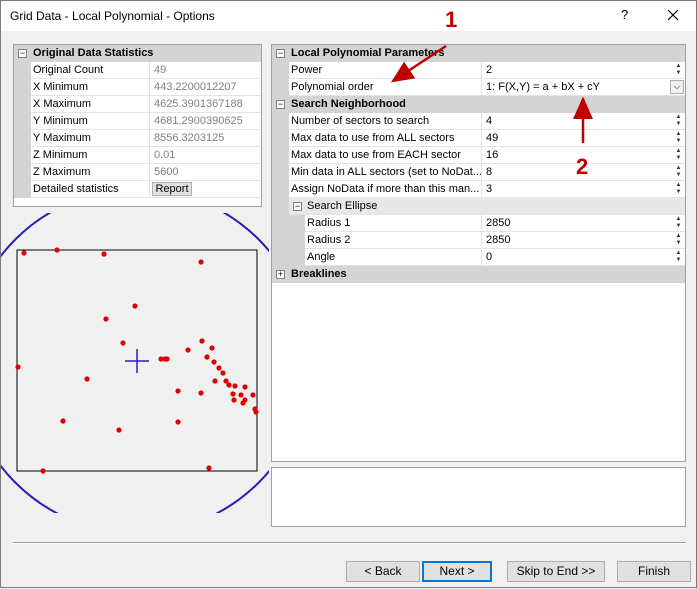 This screenshot has height=589, width=697. Describe the element at coordinates (582, 166) in the screenshot. I see `annotation-label-2: 2` at that location.